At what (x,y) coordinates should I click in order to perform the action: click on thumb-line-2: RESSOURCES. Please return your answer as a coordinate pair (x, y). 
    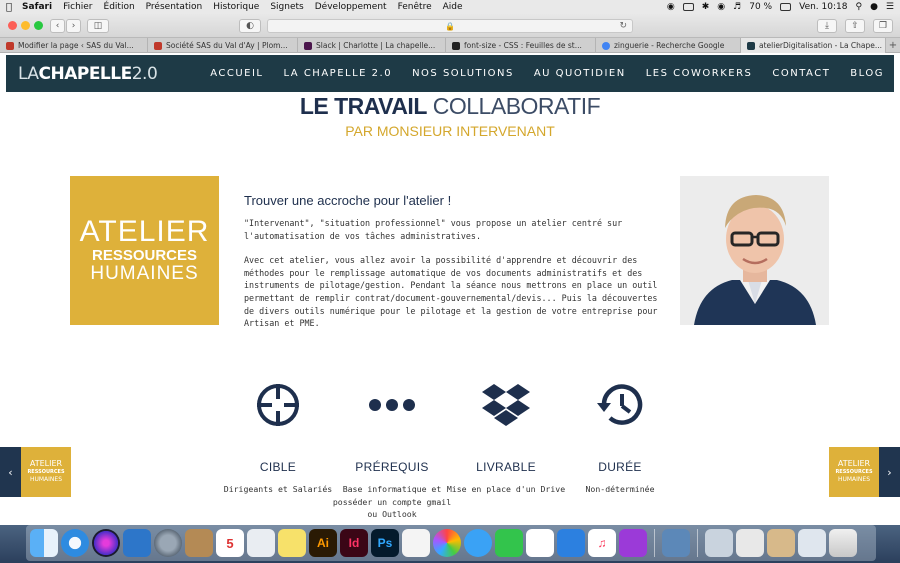
    Looking at the image, I should click on (46, 472).